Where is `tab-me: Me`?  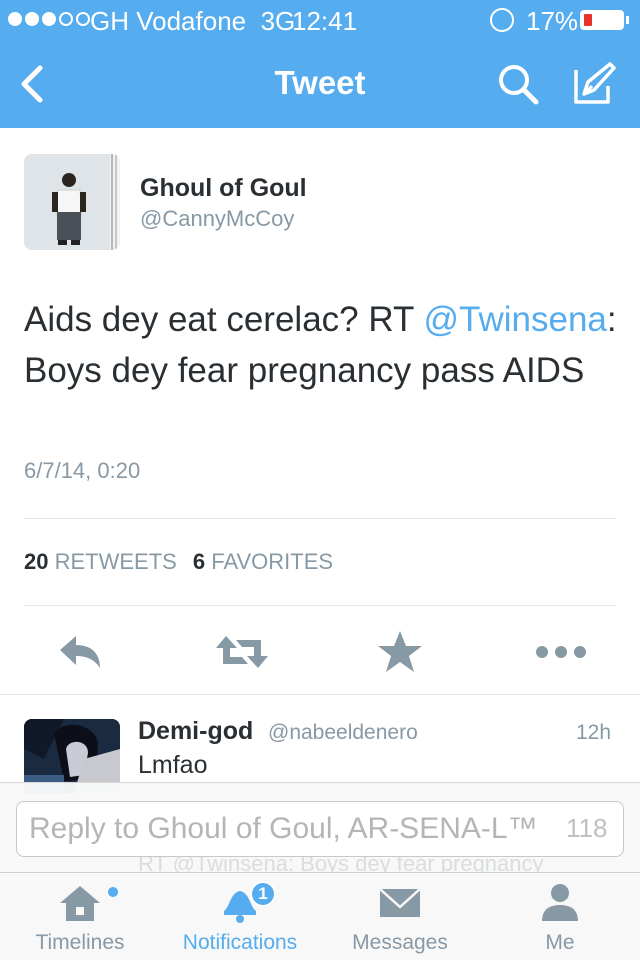 tab-me: Me is located at coordinates (560, 916).